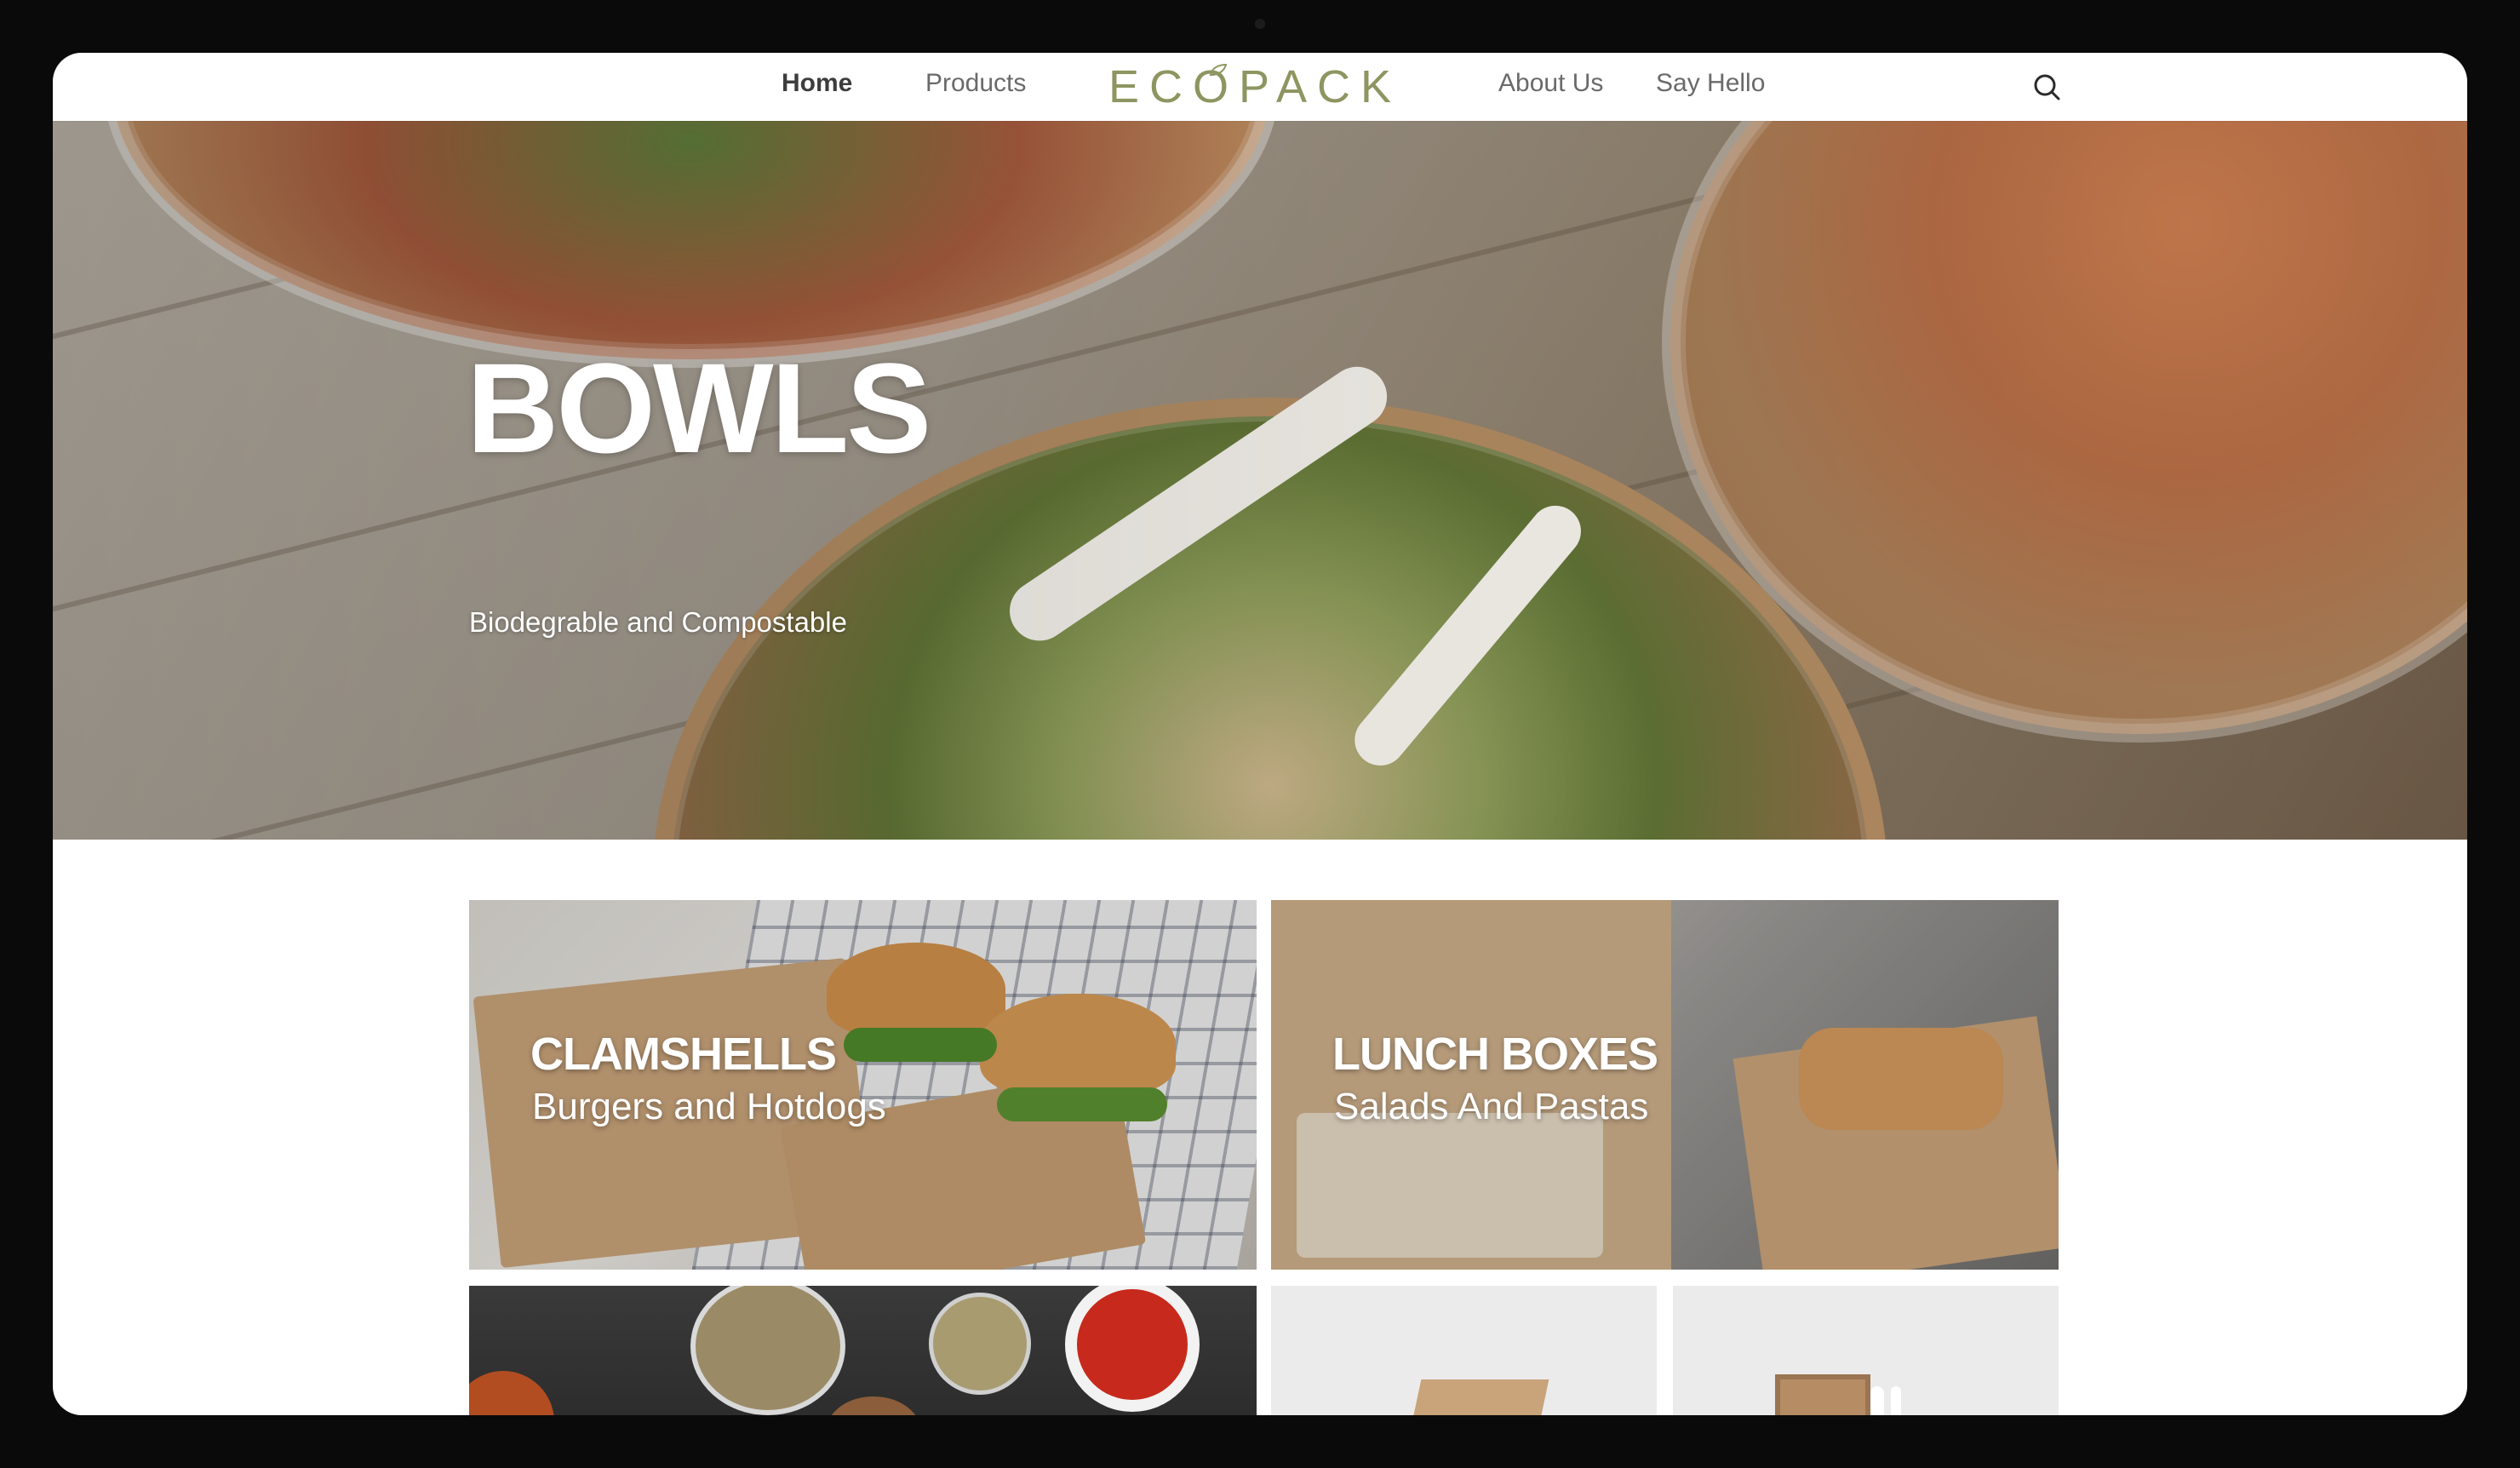 This screenshot has height=1468, width=2520. I want to click on nav-about-link: About Us, so click(1550, 83).